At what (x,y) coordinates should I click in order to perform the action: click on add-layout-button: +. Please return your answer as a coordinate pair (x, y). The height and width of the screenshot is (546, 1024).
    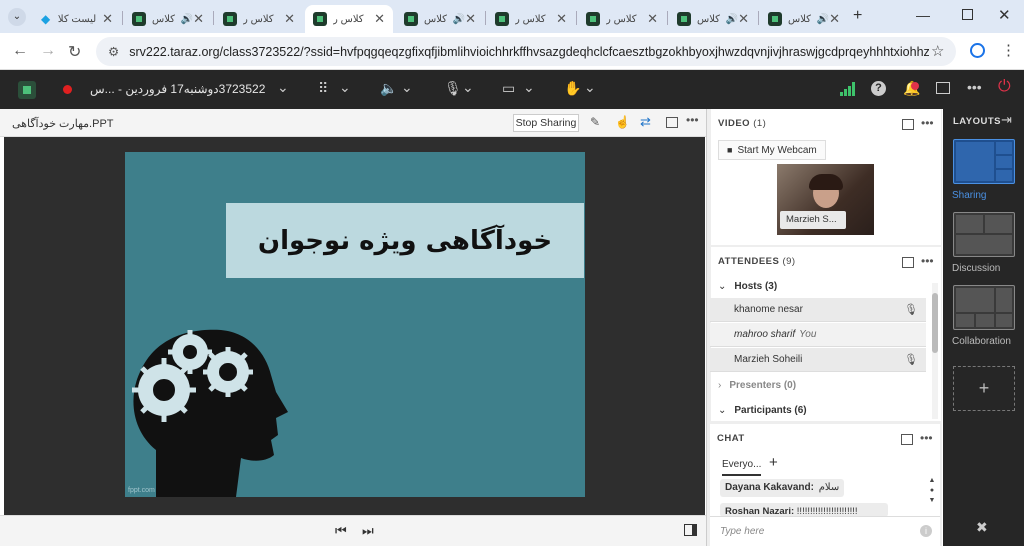
    Looking at the image, I should click on (984, 388).